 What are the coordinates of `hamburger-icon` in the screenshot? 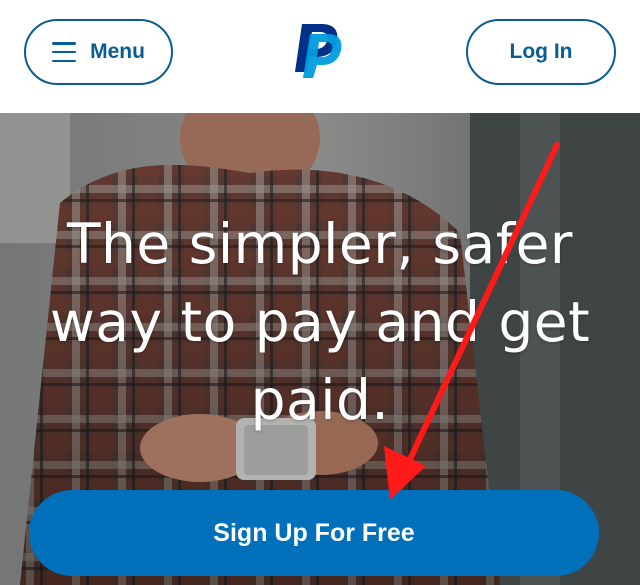 It's located at (64, 52).